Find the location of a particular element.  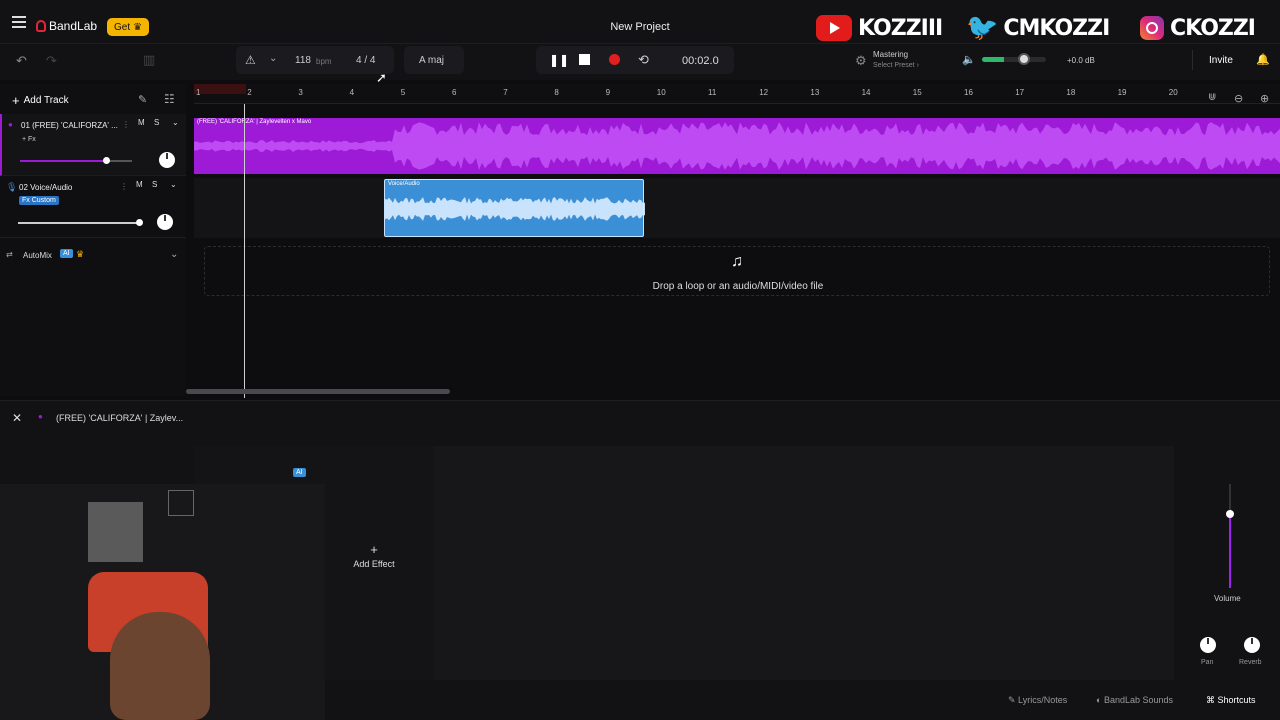

stop-icon is located at coordinates (584, 59).